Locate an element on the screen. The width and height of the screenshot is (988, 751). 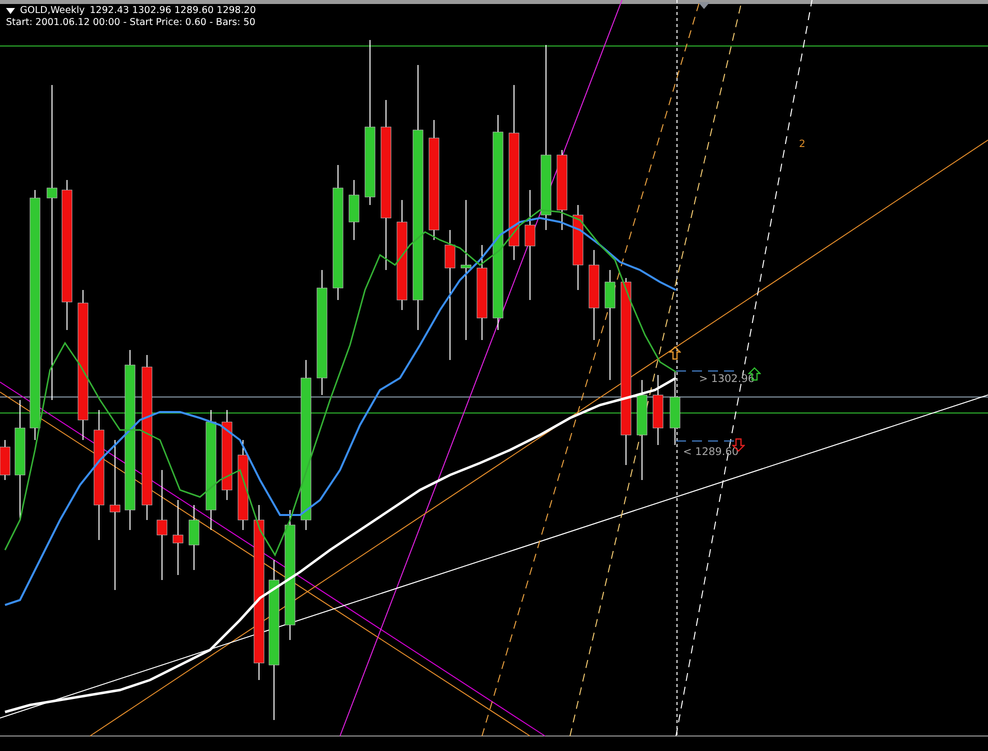
ohlc-quote: 1292.43 1302.96 1289.60 1298.20 is located at coordinates (173, 10).